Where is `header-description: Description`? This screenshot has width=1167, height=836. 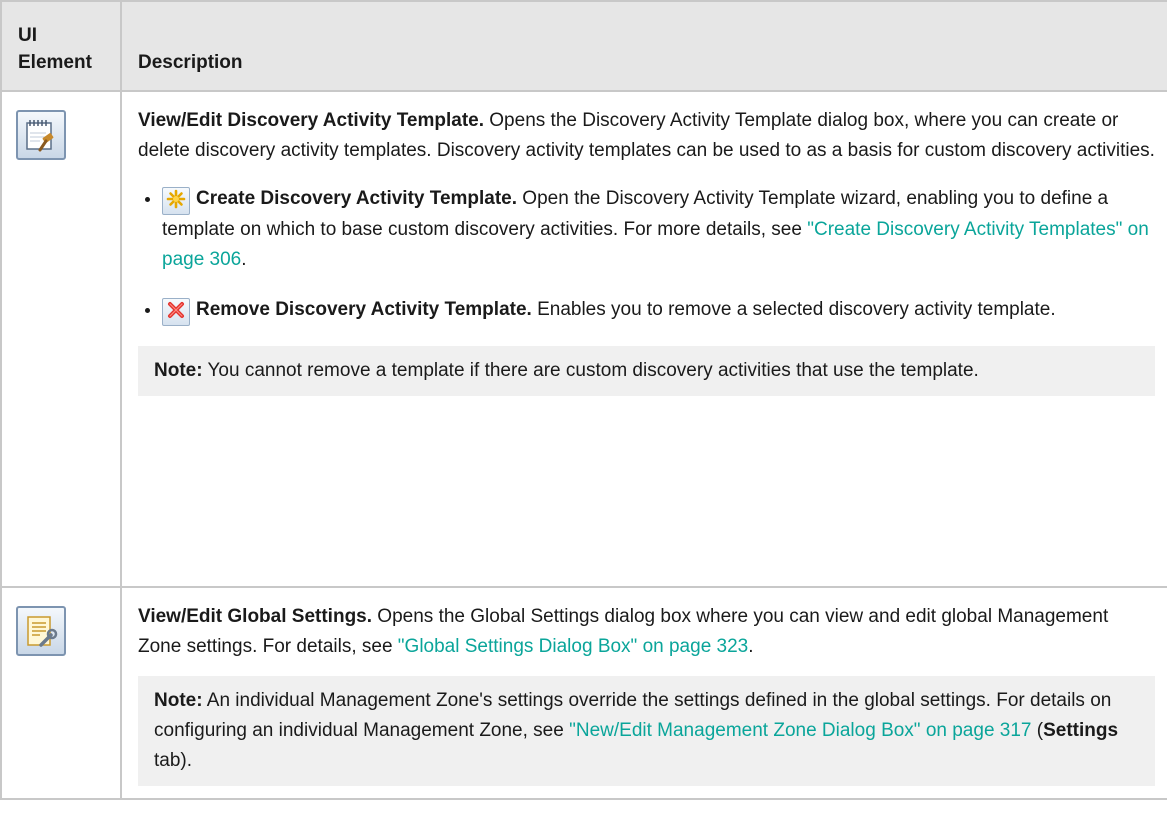 header-description: Description is located at coordinates (643, 46).